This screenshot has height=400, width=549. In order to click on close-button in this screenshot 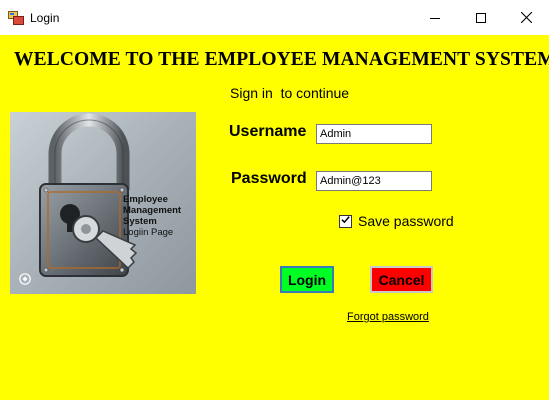, I will do `click(526, 17)`.